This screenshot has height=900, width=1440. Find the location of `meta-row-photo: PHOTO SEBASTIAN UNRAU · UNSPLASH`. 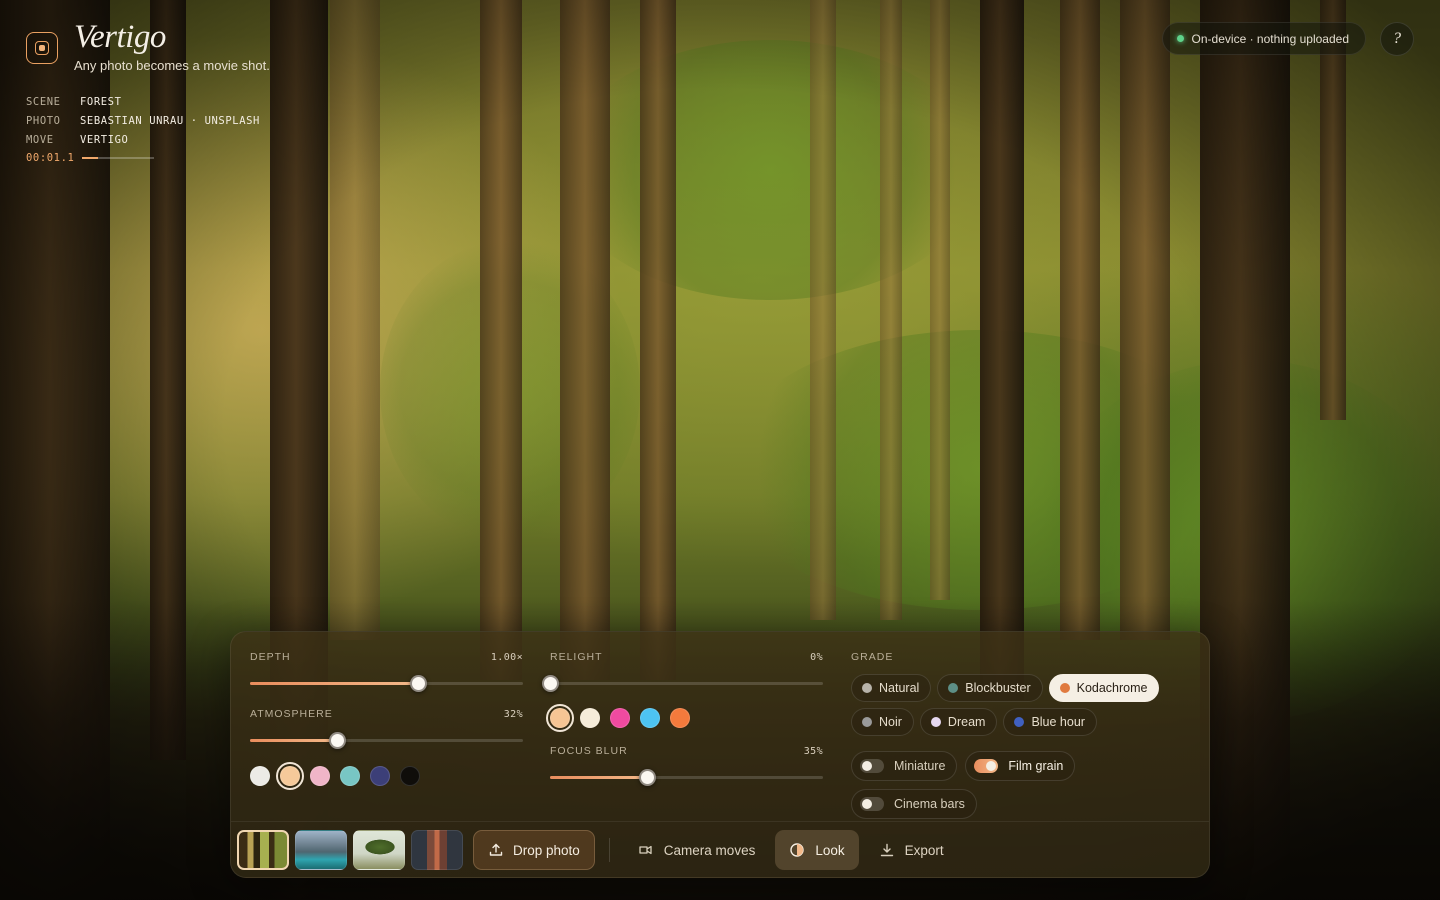

meta-row-photo: PHOTO SEBASTIAN UNRAU · UNSPLASH is located at coordinates (143, 120).